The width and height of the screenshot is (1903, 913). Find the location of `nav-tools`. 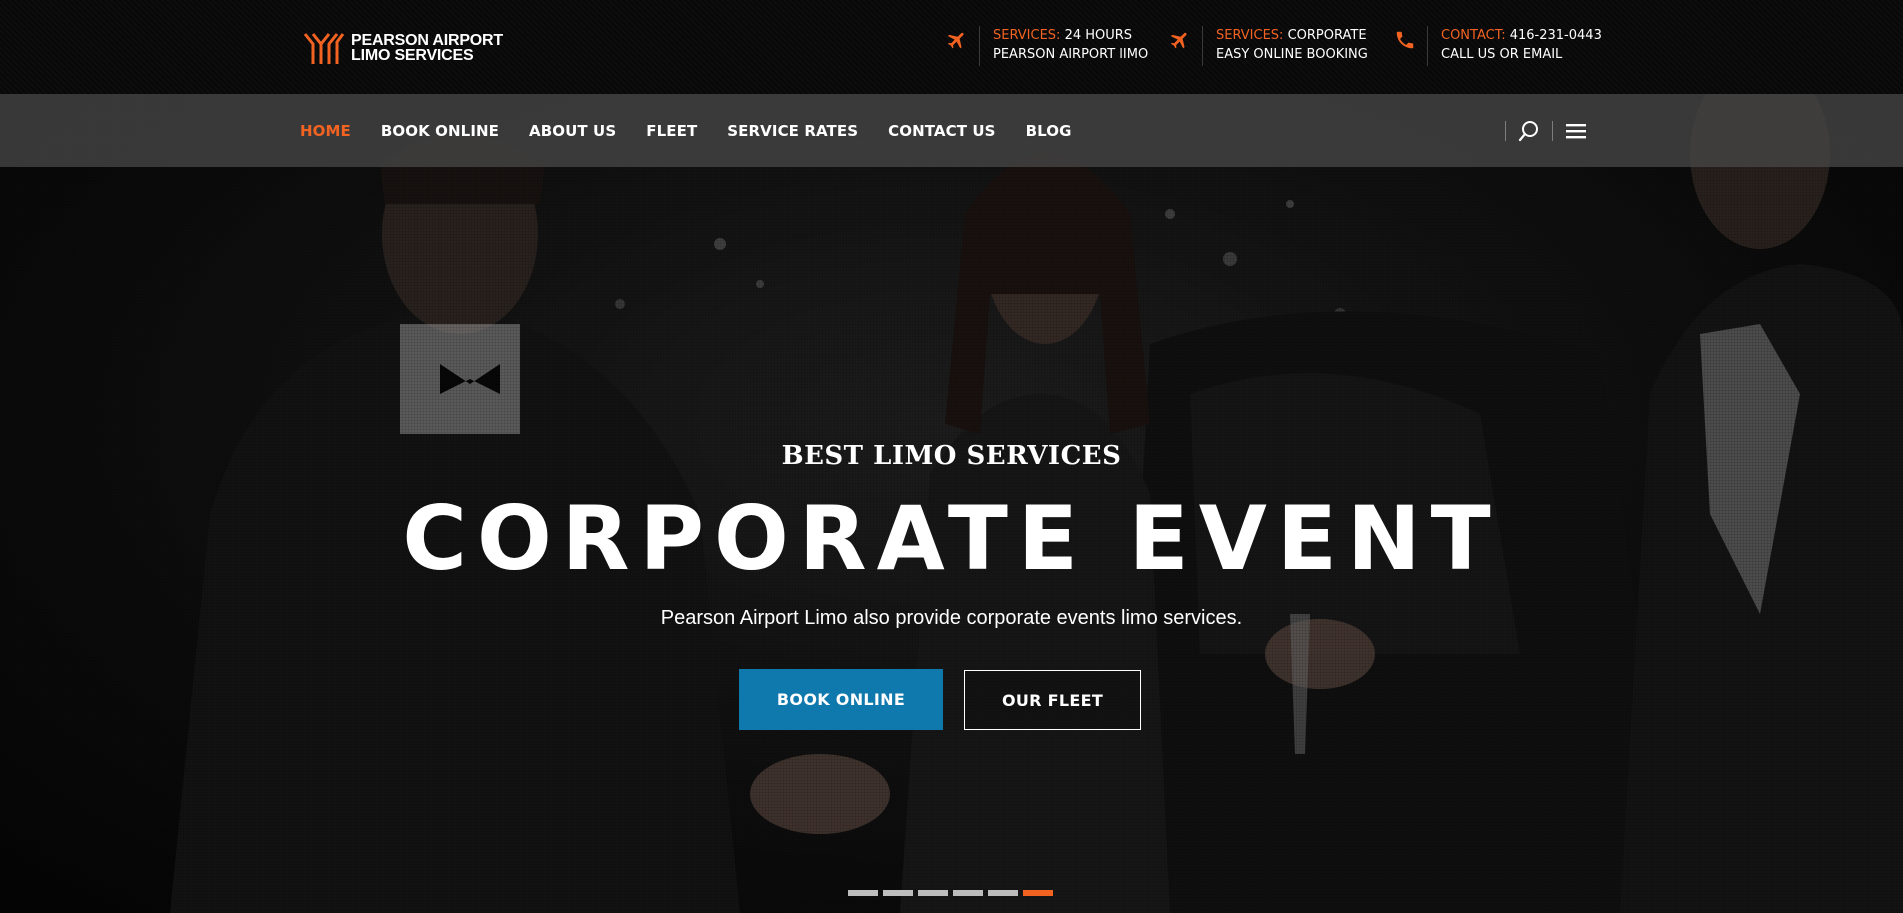

nav-tools is located at coordinates (1552, 130).